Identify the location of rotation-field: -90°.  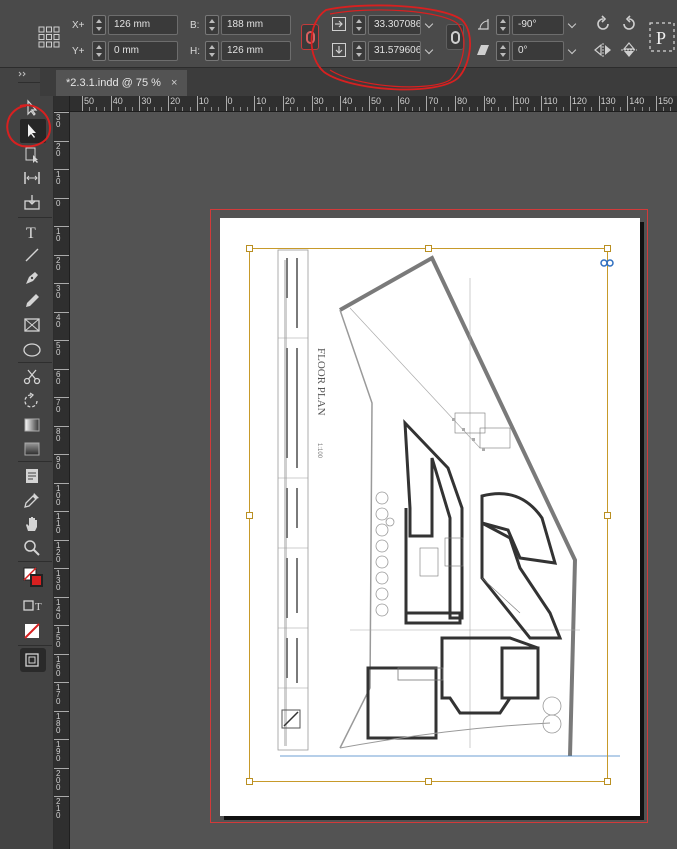
(538, 25).